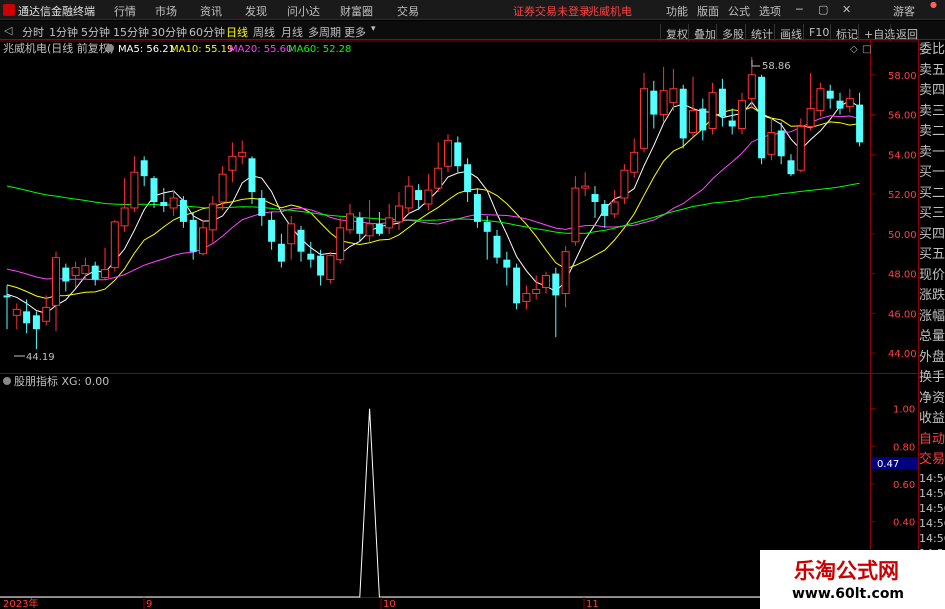  I want to click on quote-panel-row: 涨跌, so click(932, 296).